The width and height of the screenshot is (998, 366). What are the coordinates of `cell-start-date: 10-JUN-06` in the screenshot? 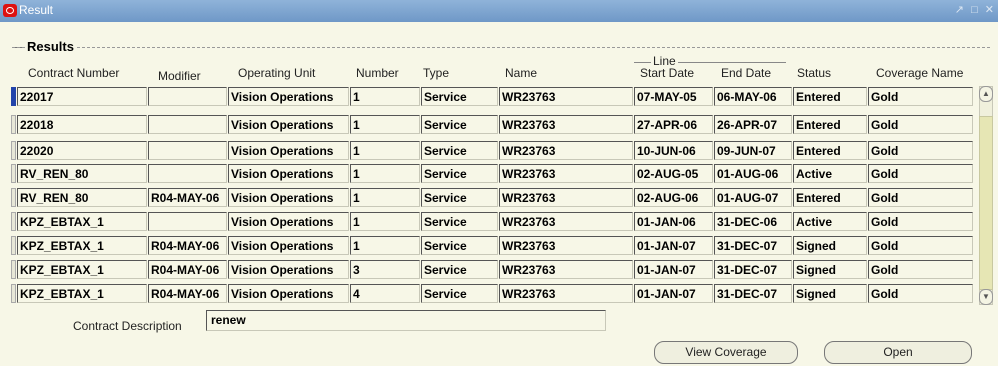 It's located at (673, 150).